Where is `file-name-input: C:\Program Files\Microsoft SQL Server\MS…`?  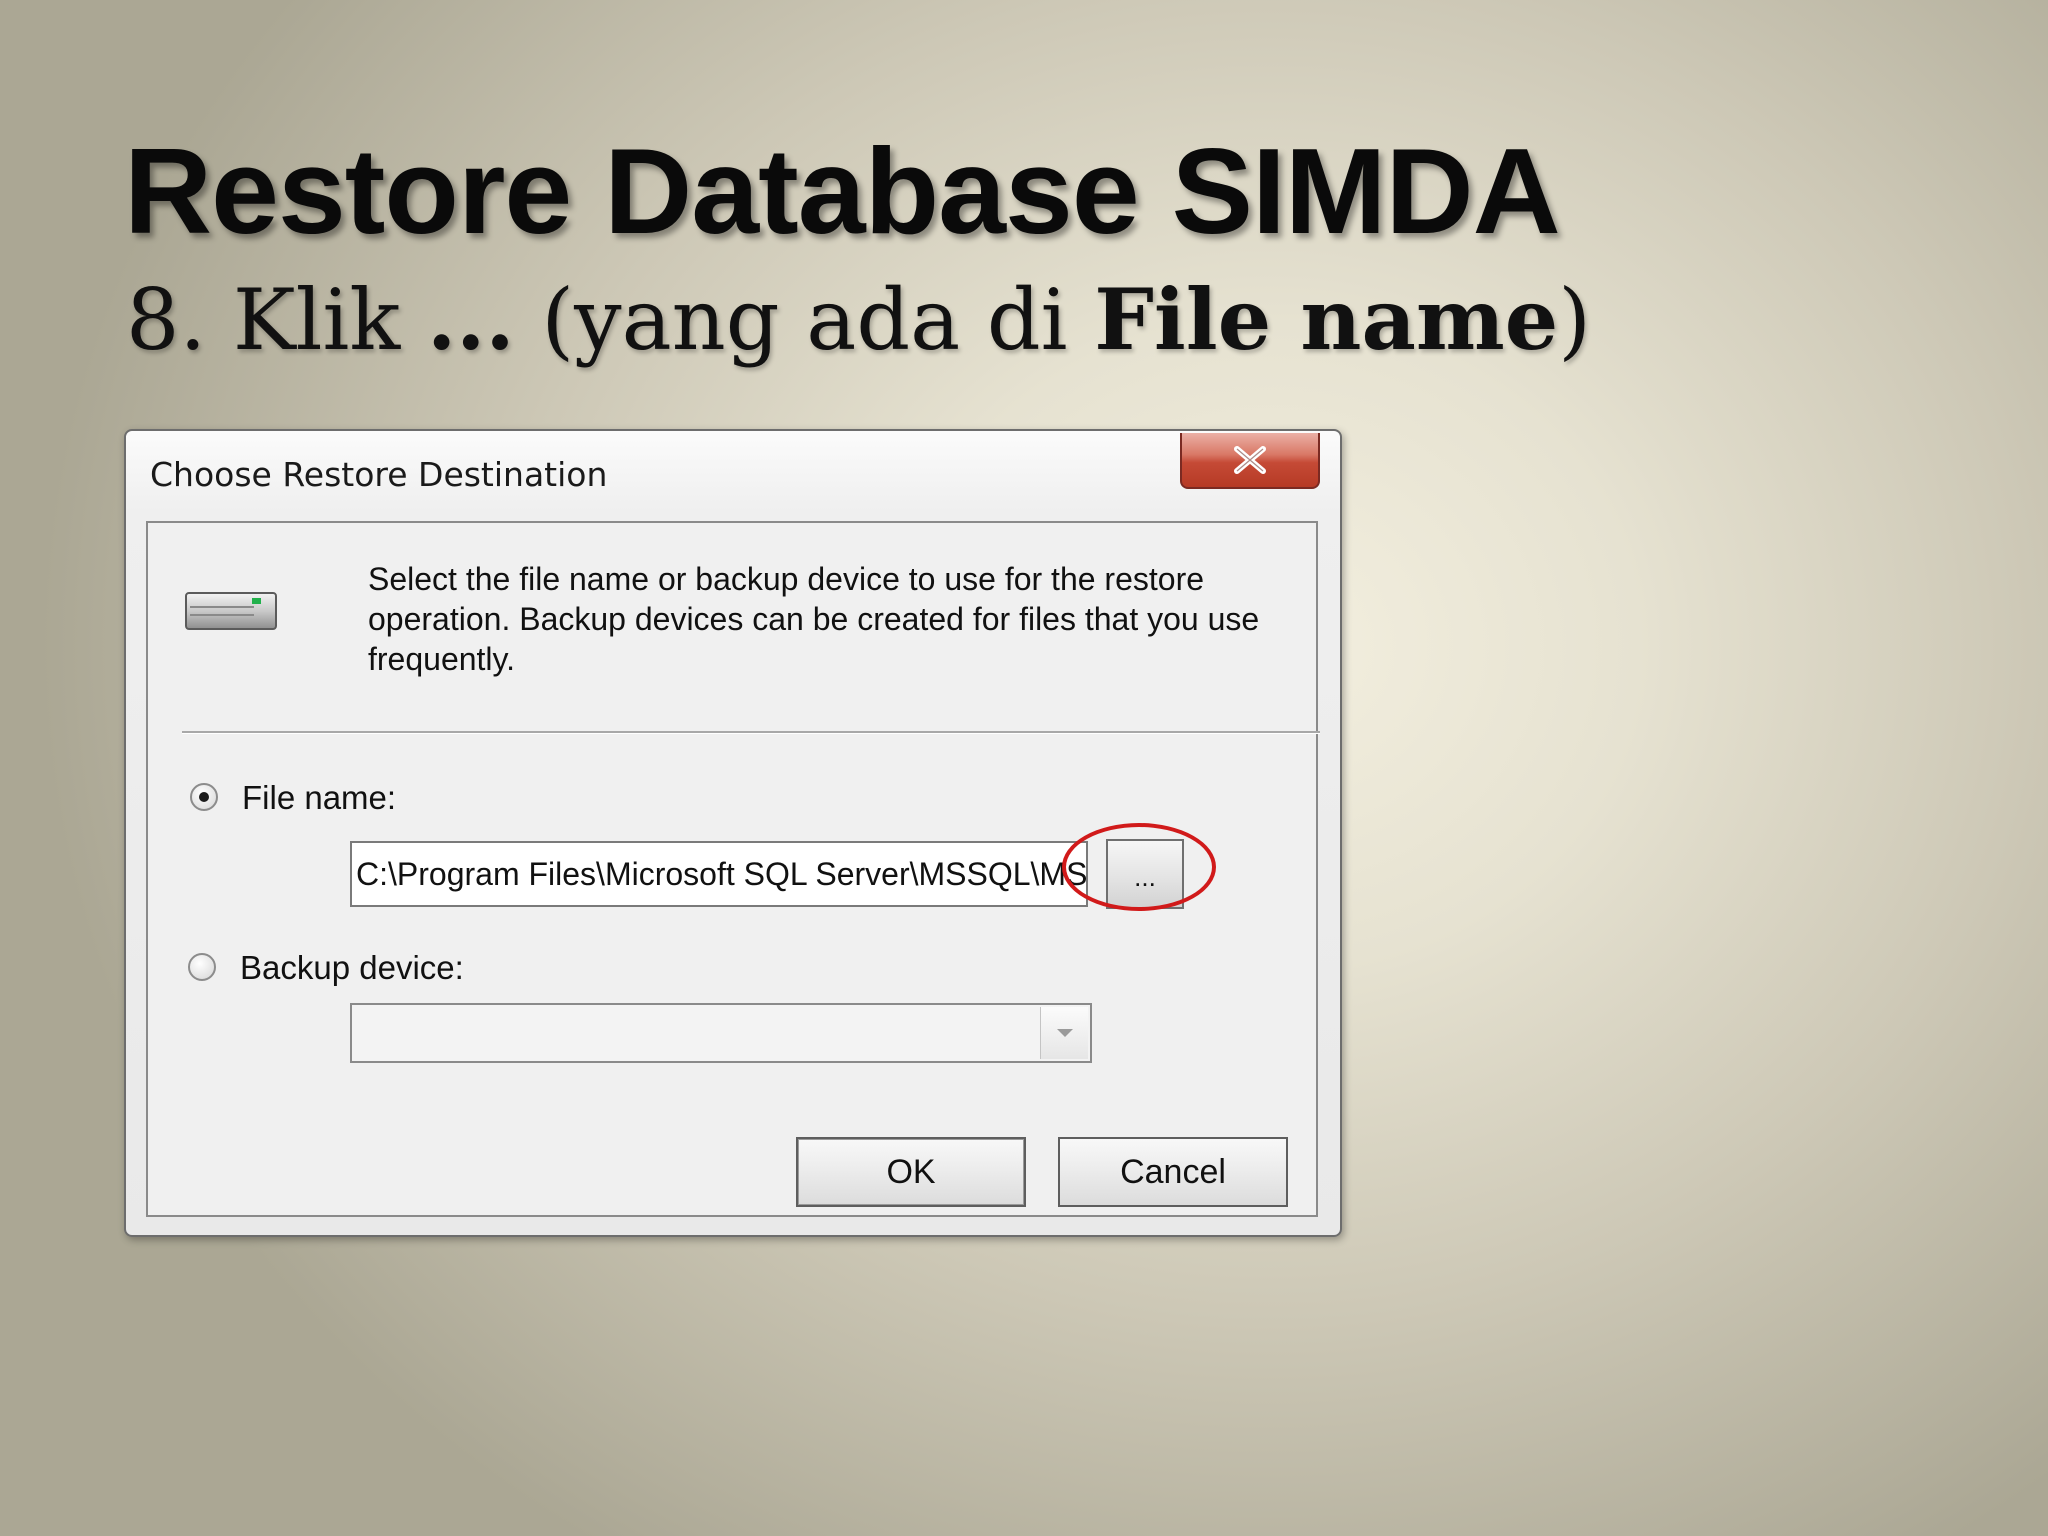 file-name-input: C:\Program Files\Microsoft SQL Server\MS… is located at coordinates (719, 874).